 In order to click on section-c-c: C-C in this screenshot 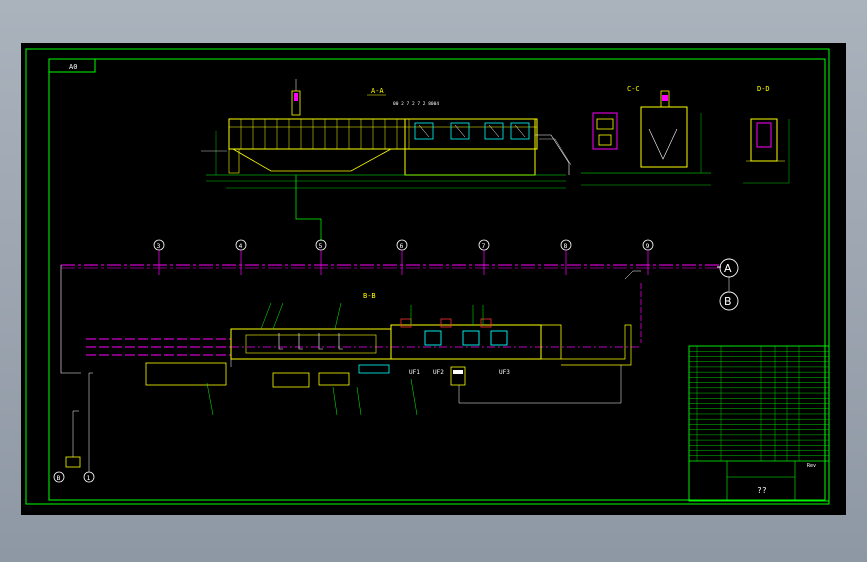, I will do `click(646, 135)`.